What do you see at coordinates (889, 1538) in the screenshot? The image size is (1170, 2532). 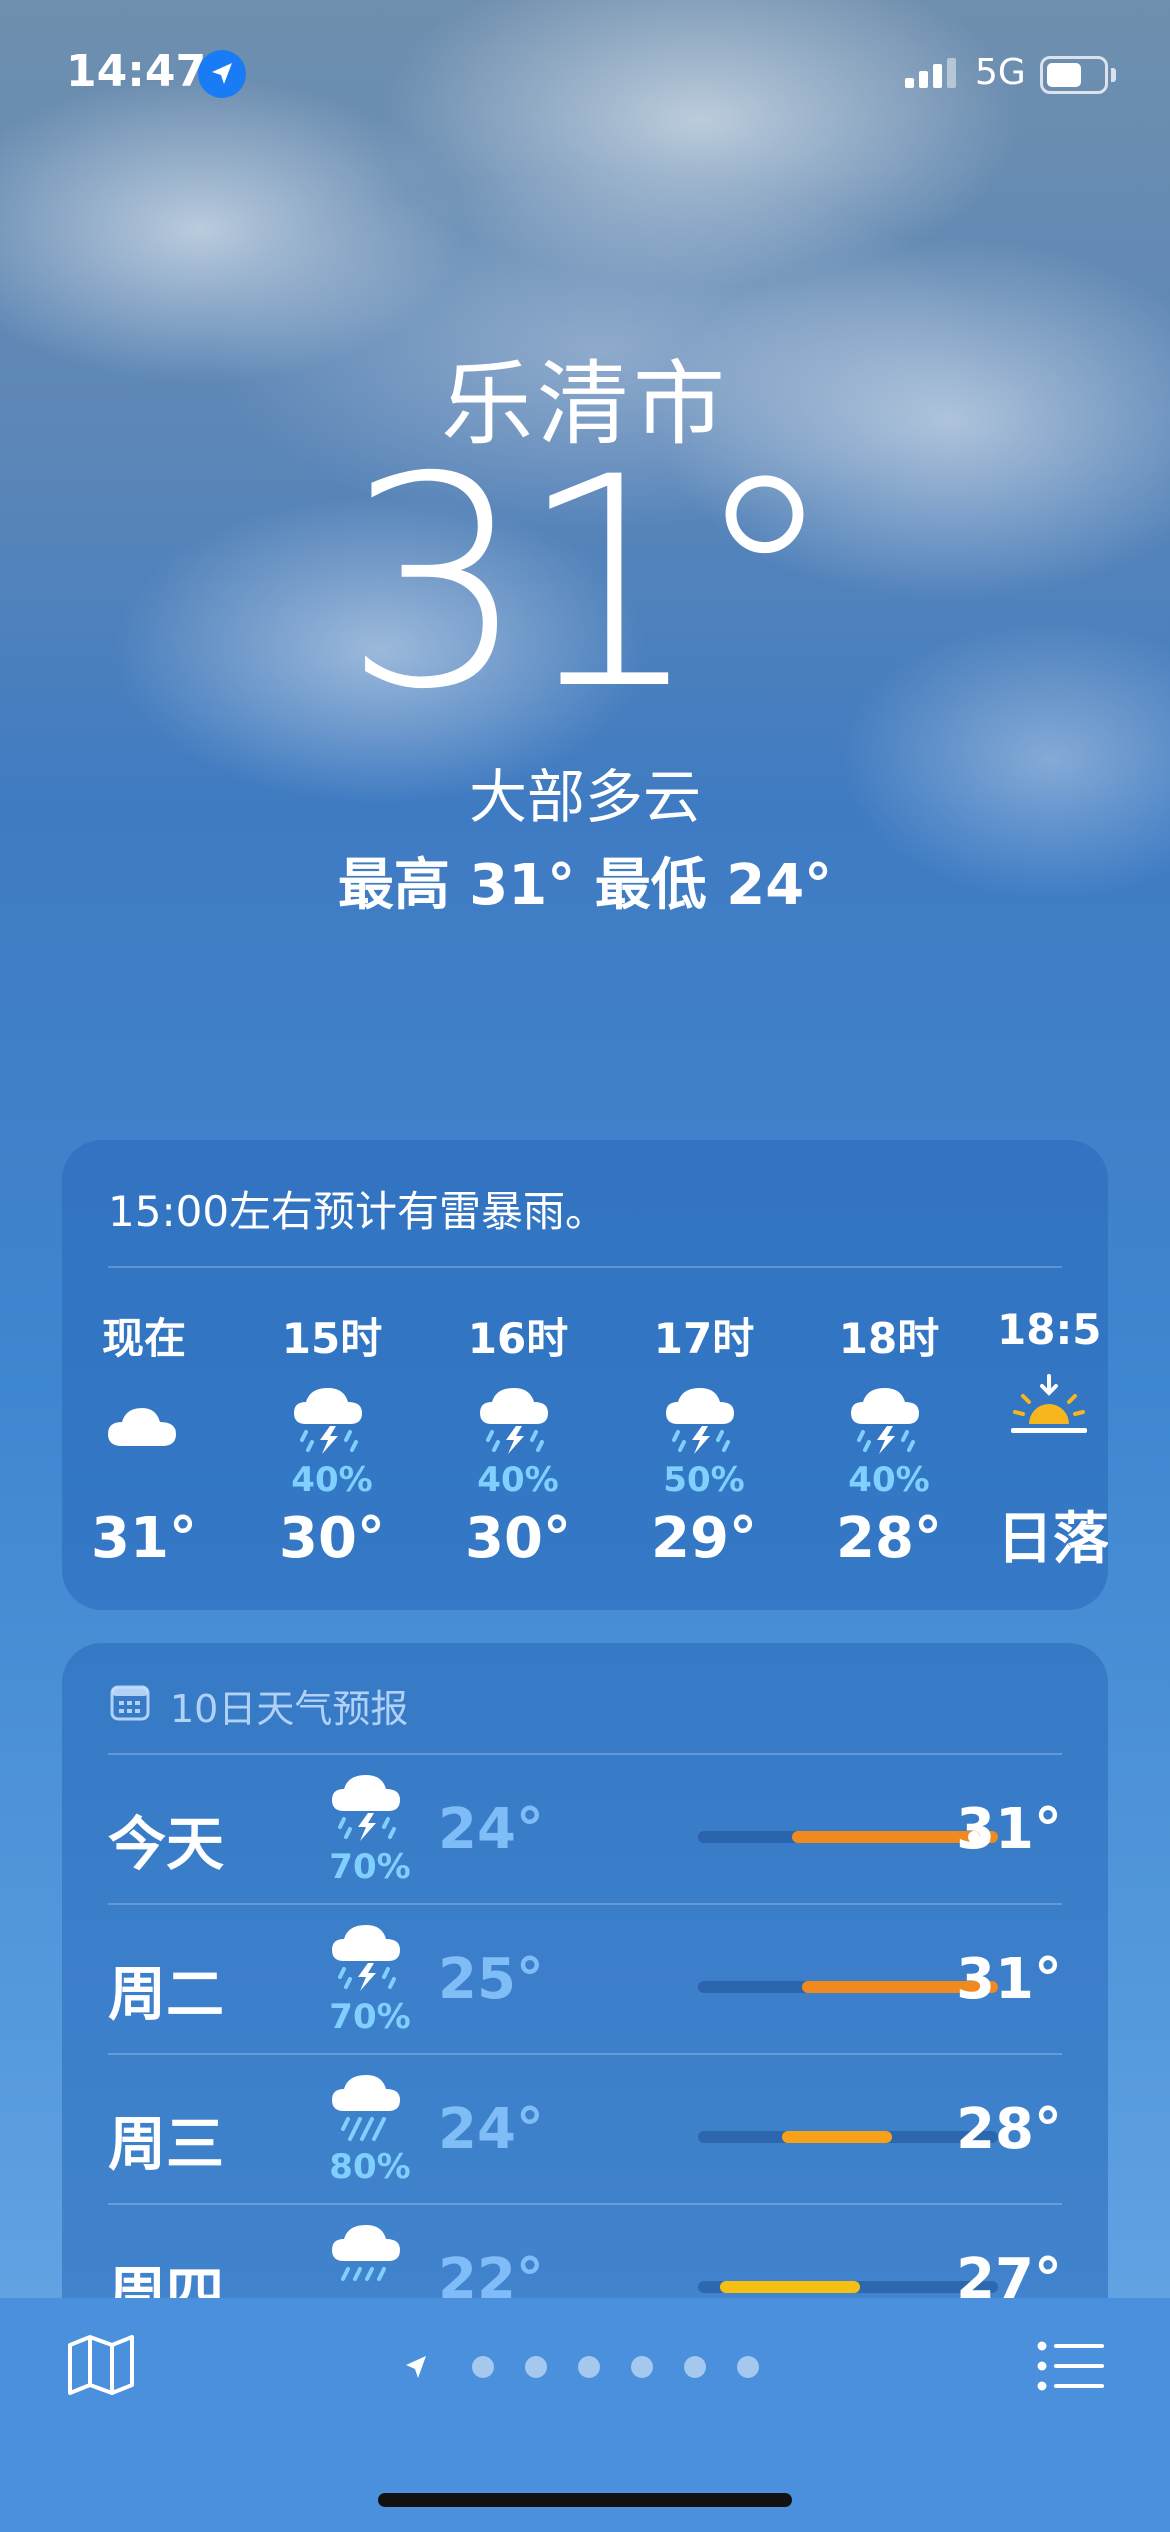 I see `hour-temp: 28°` at bounding box center [889, 1538].